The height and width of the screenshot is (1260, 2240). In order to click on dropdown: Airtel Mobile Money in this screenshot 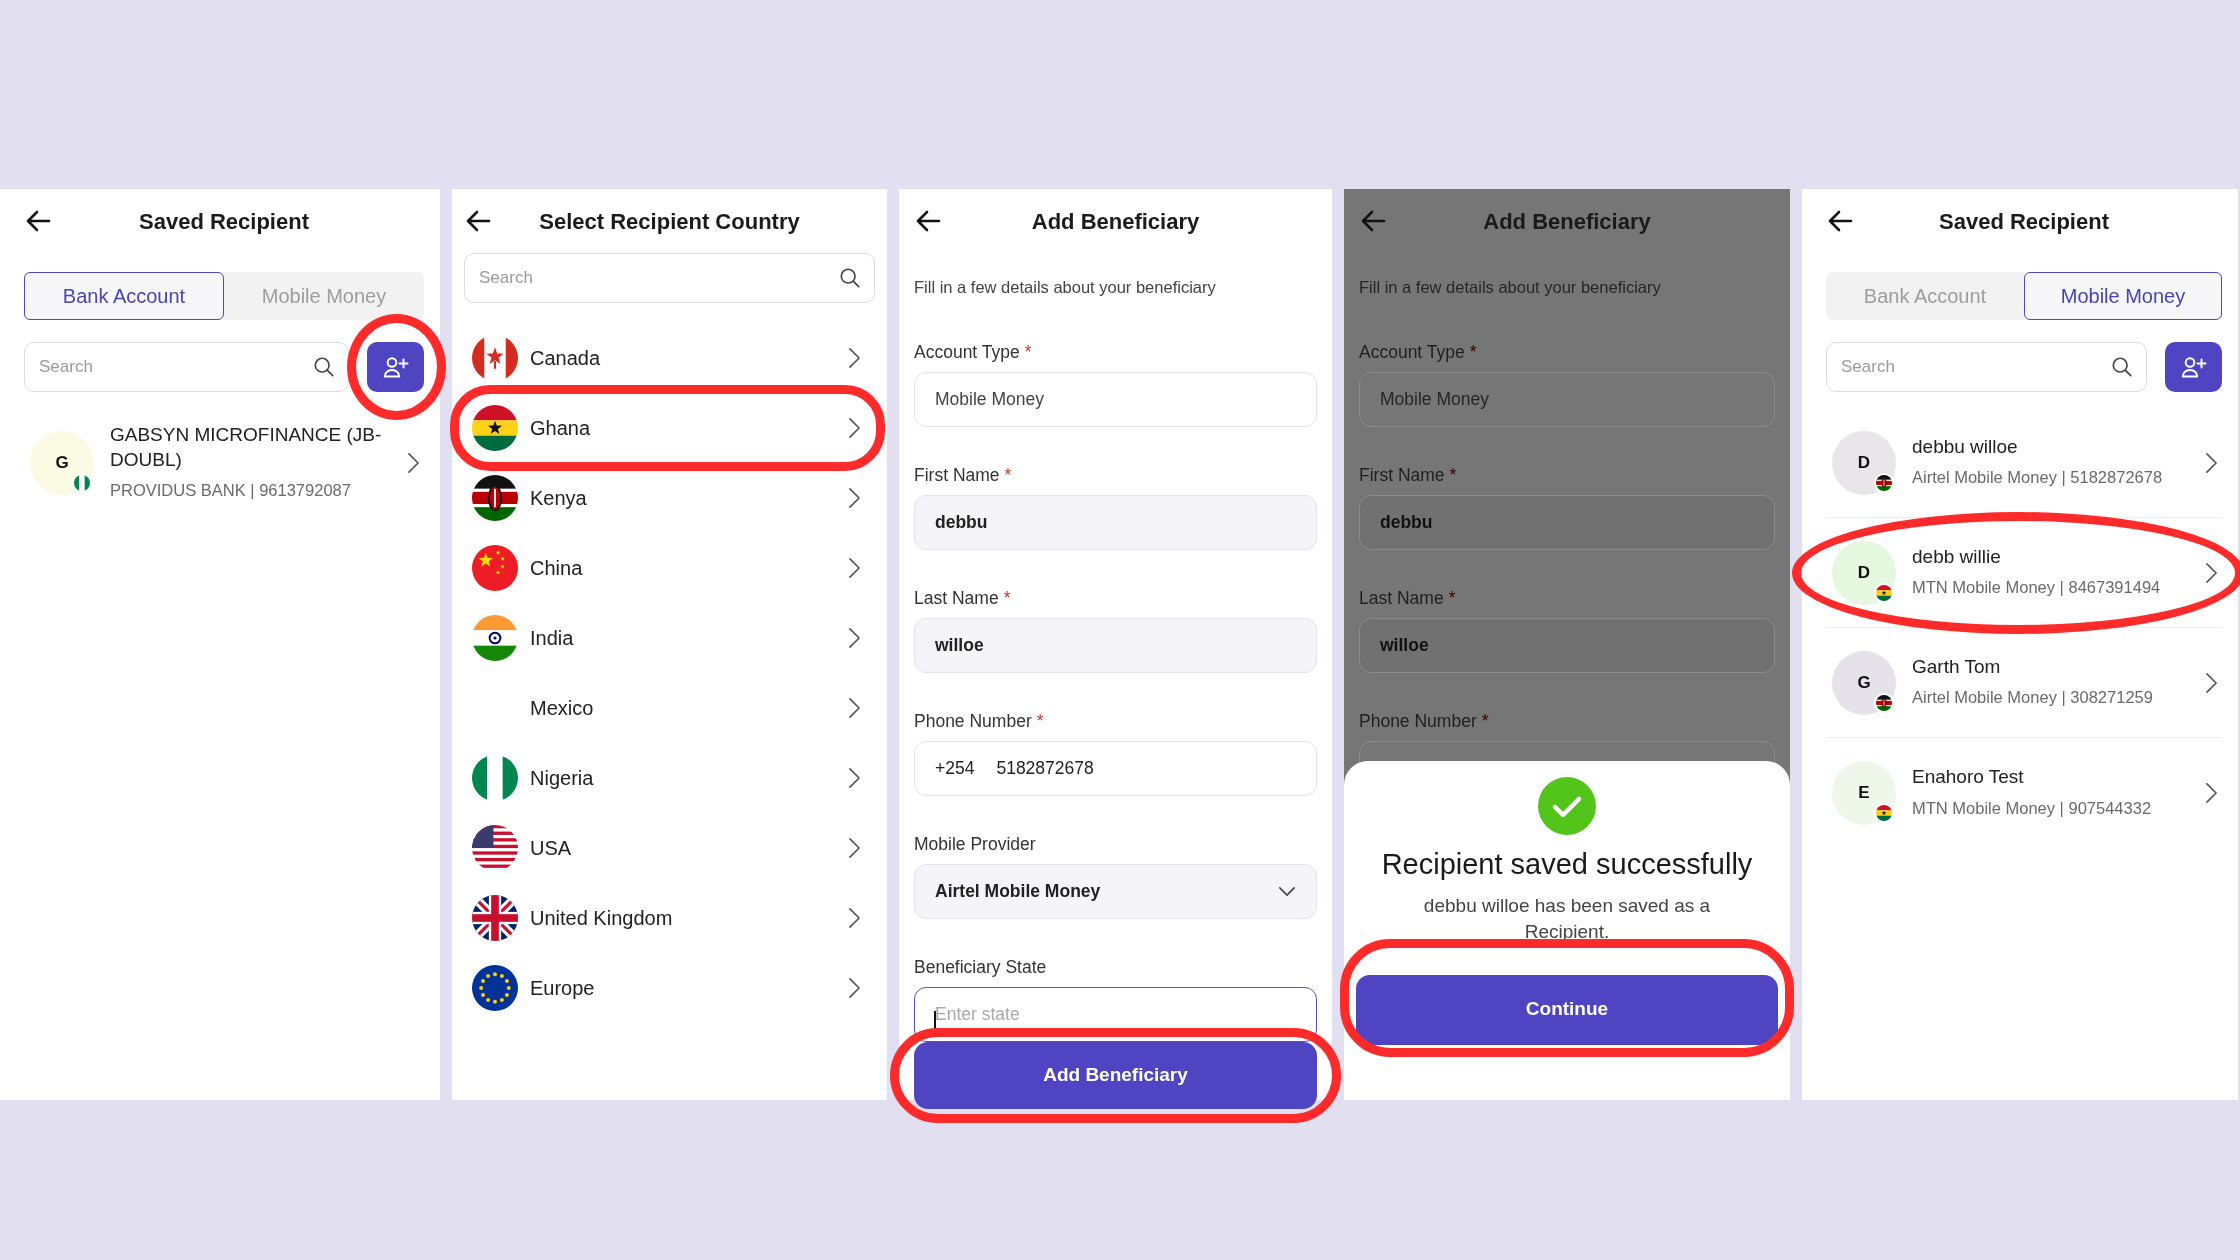, I will do `click(1115, 891)`.